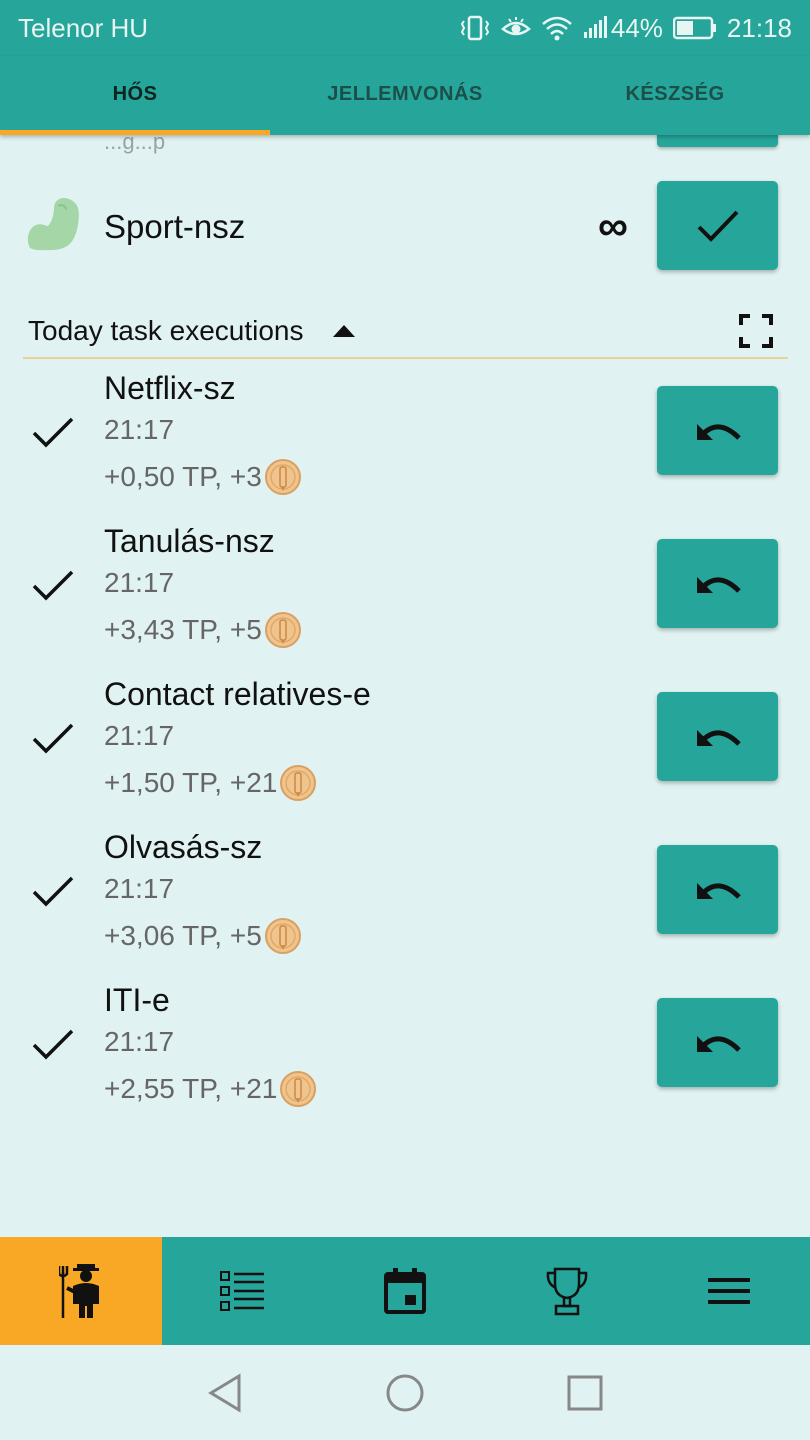  I want to click on menu-icon, so click(729, 1291).